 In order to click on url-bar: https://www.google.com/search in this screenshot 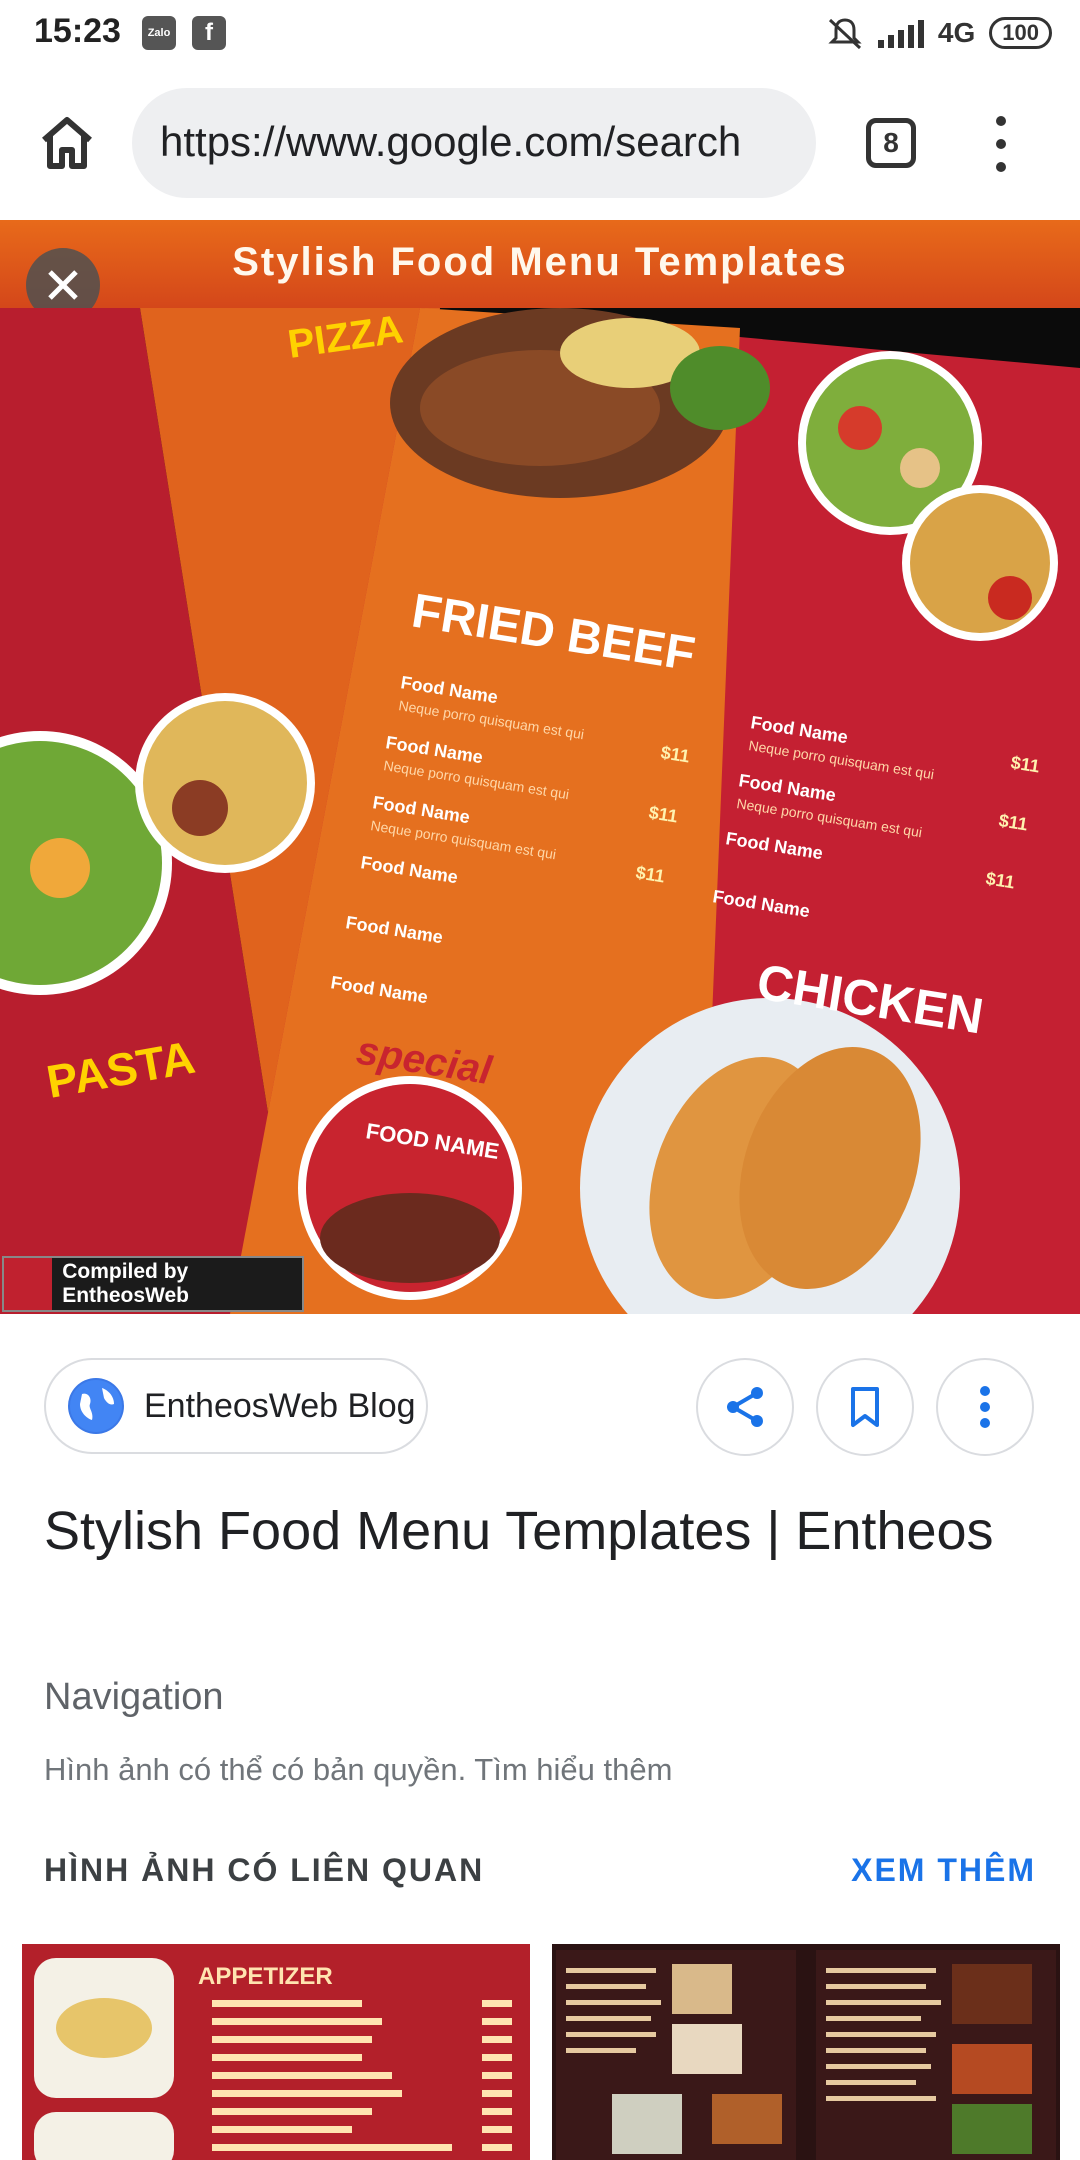, I will do `click(474, 143)`.